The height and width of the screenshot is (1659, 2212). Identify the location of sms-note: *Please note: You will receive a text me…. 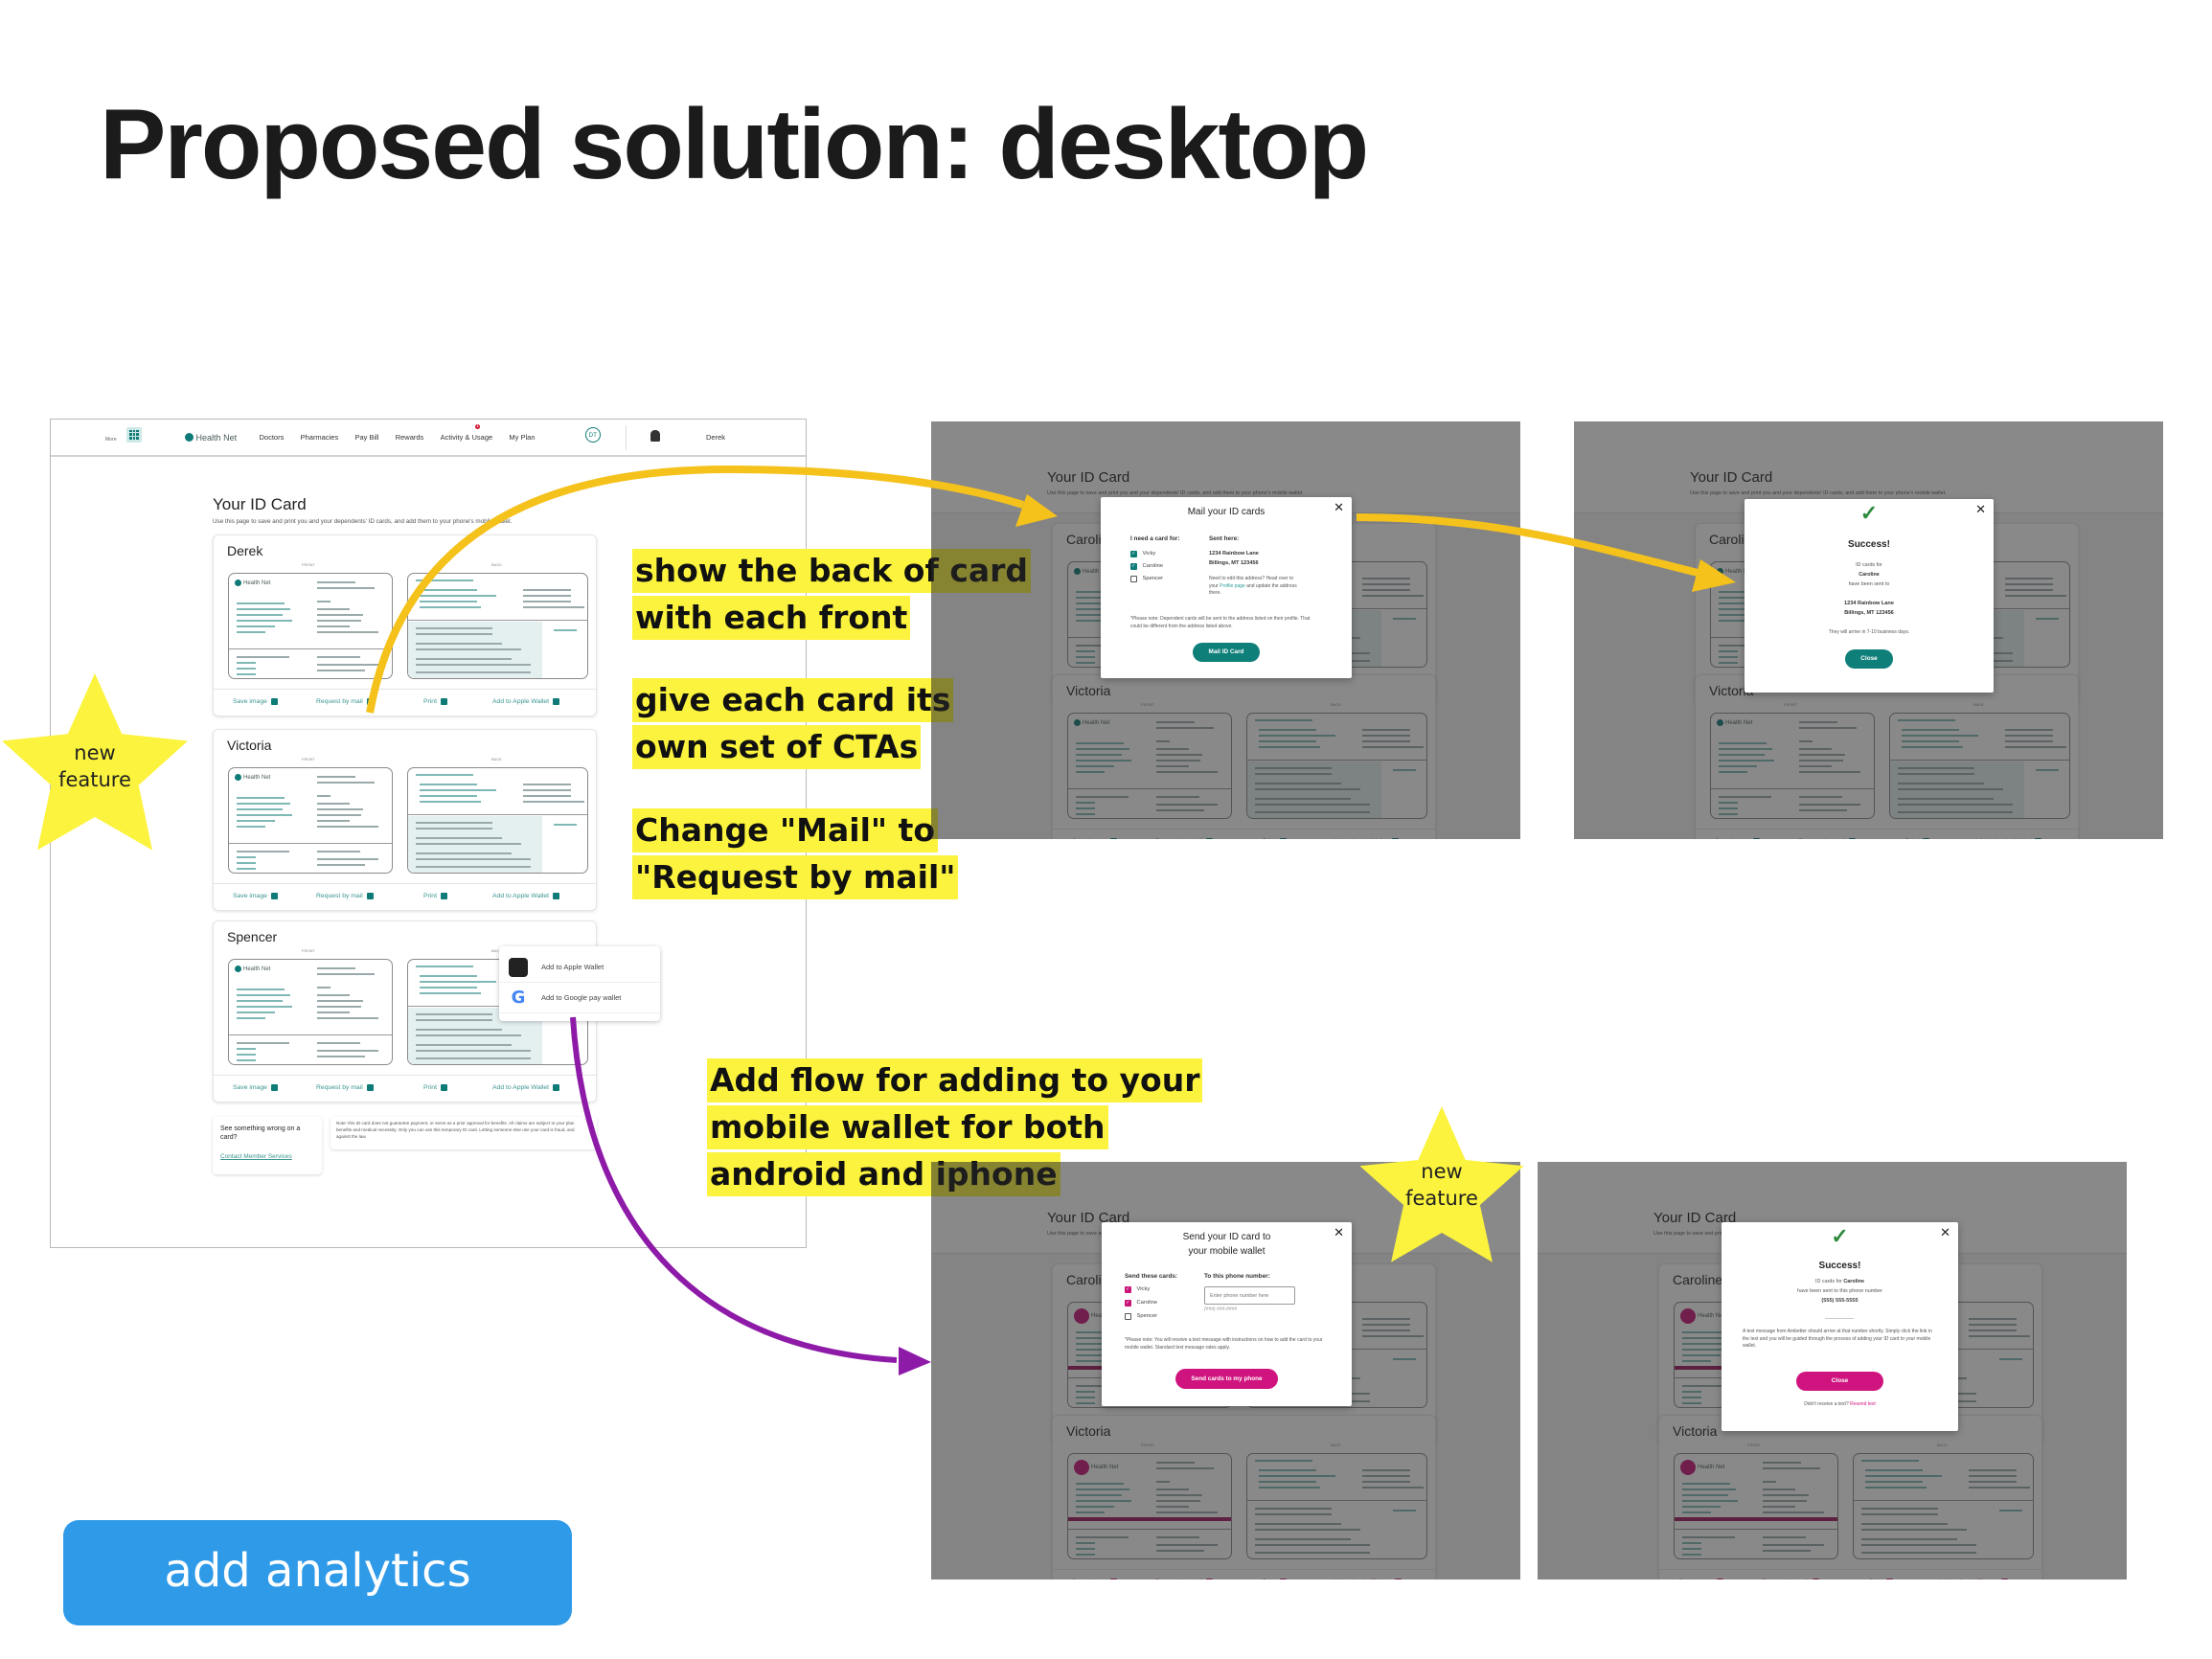
(1224, 1344).